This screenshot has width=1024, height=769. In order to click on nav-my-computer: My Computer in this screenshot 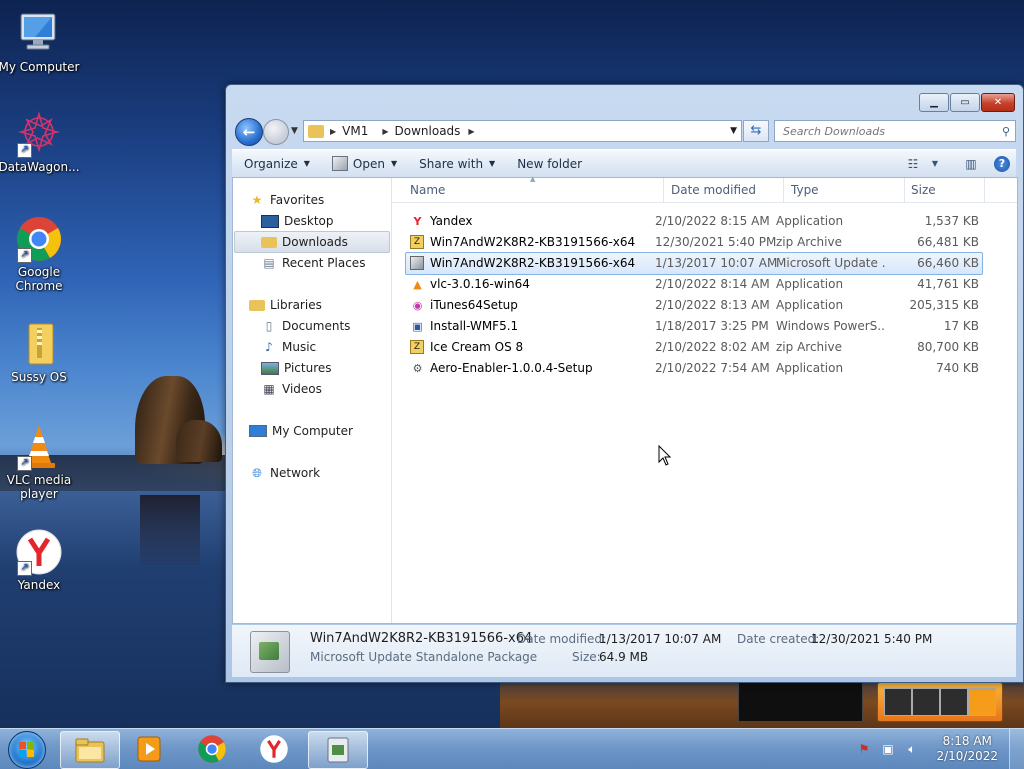, I will do `click(327, 431)`.